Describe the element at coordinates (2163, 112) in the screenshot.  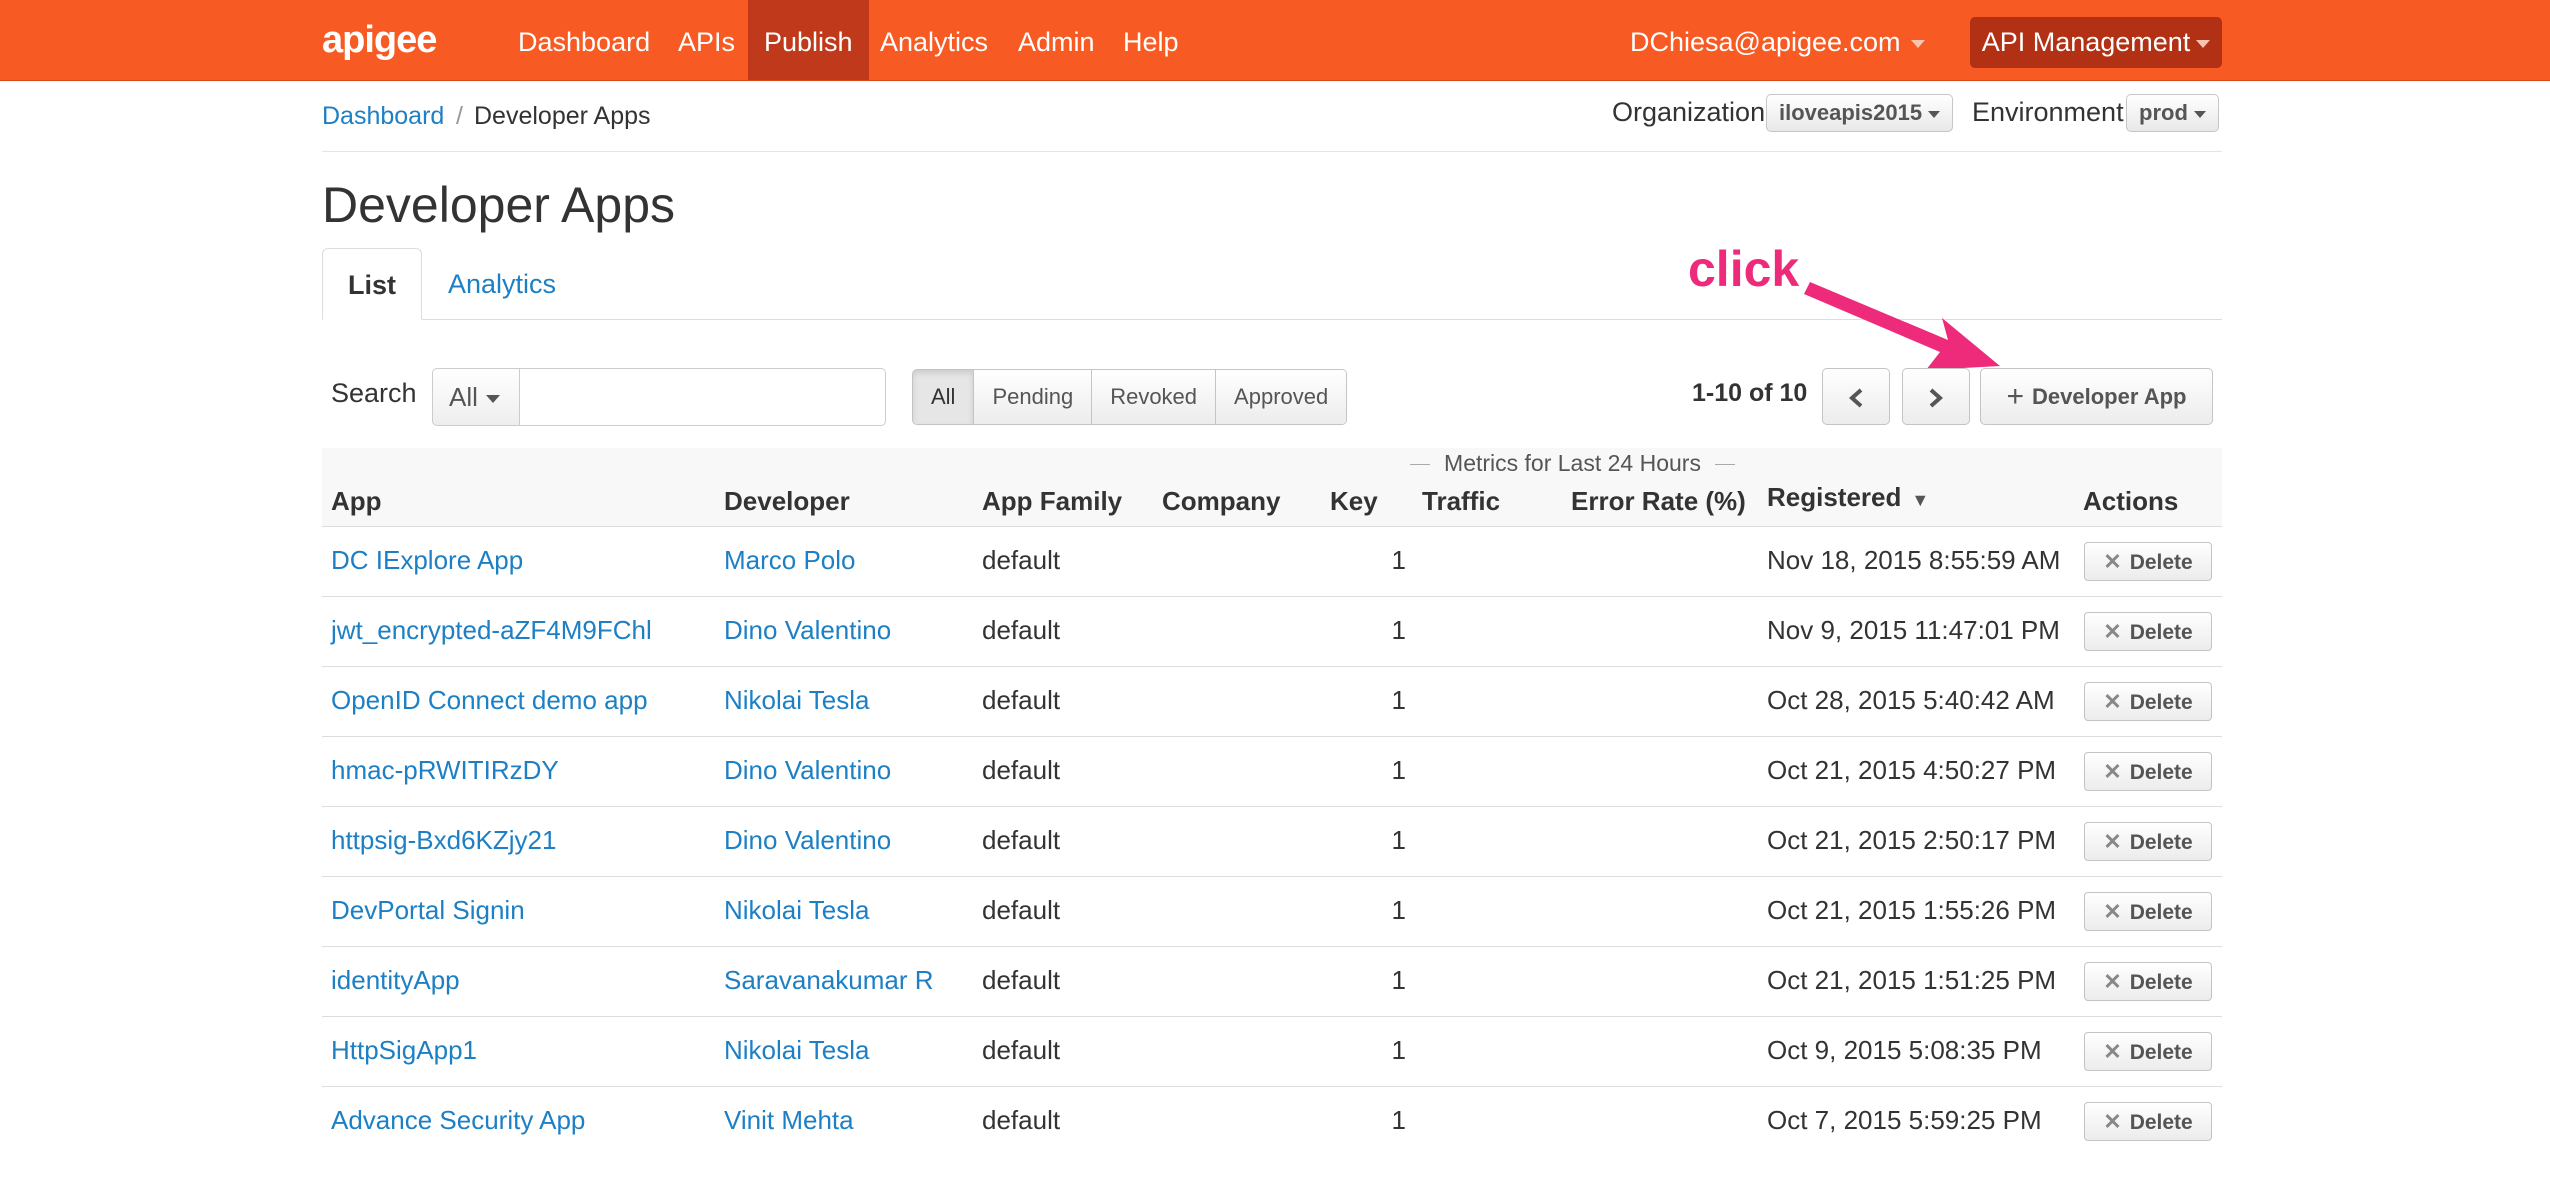
I see `environment-value: prod` at that location.